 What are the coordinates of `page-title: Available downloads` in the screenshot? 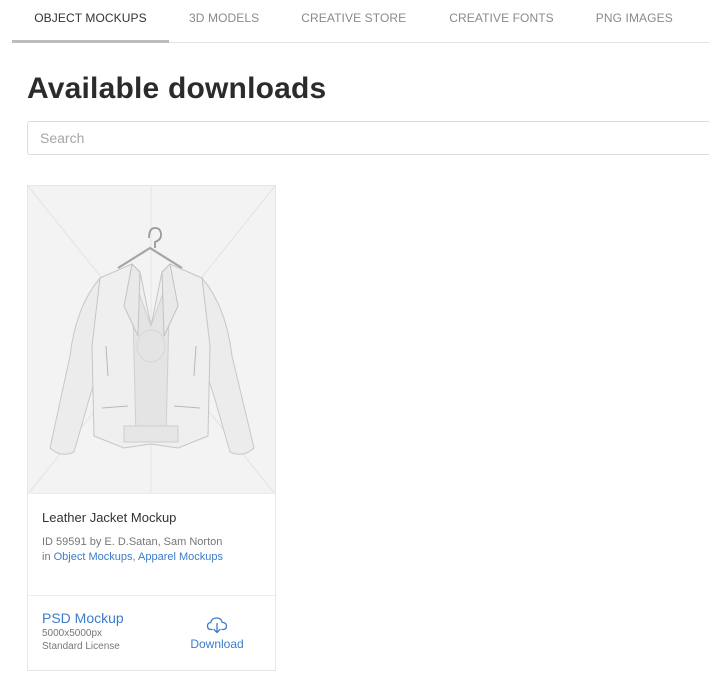 It's located at (177, 88).